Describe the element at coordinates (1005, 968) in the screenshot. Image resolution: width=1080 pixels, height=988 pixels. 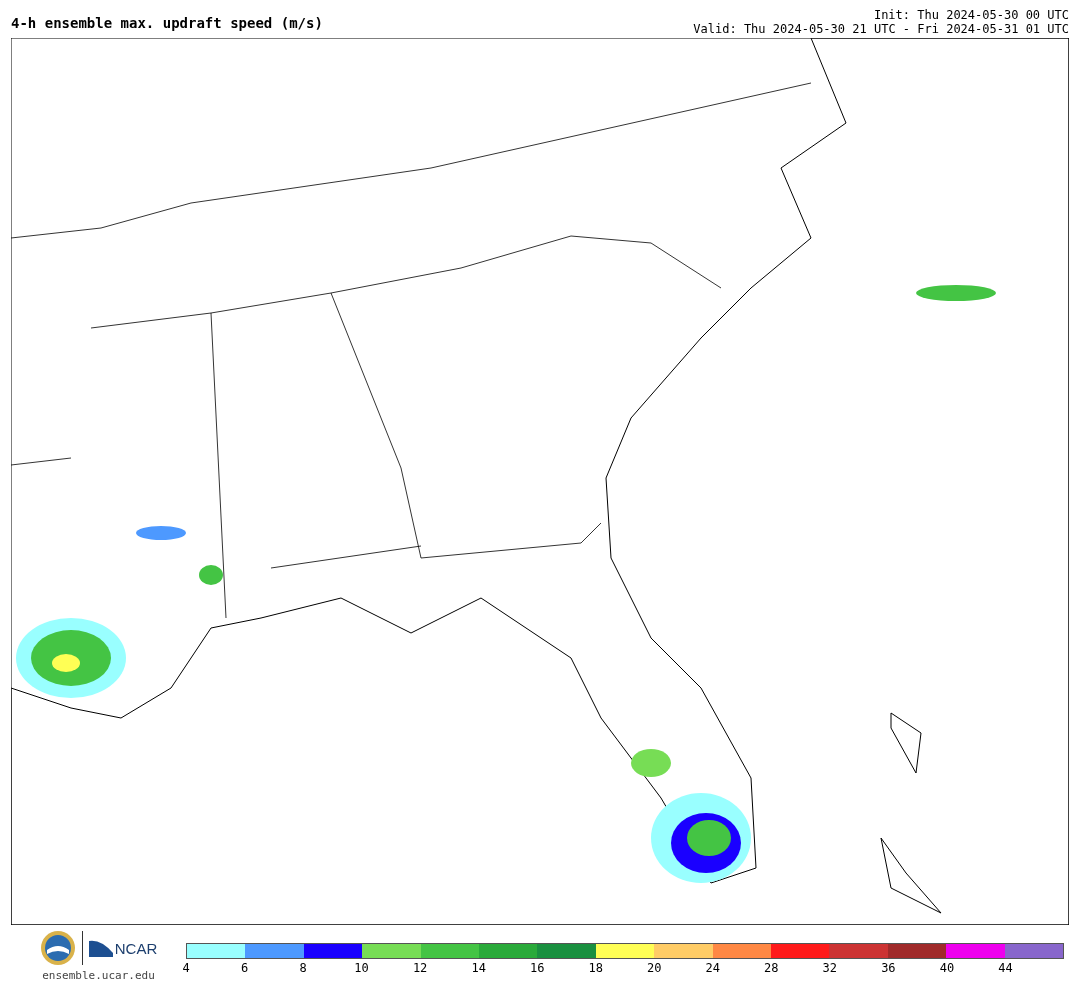
I see `scale-label: 44` at that location.